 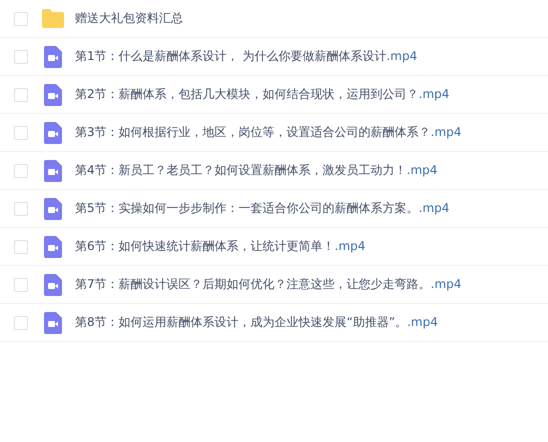 What do you see at coordinates (53, 18) in the screenshot?
I see `folder-icon` at bounding box center [53, 18].